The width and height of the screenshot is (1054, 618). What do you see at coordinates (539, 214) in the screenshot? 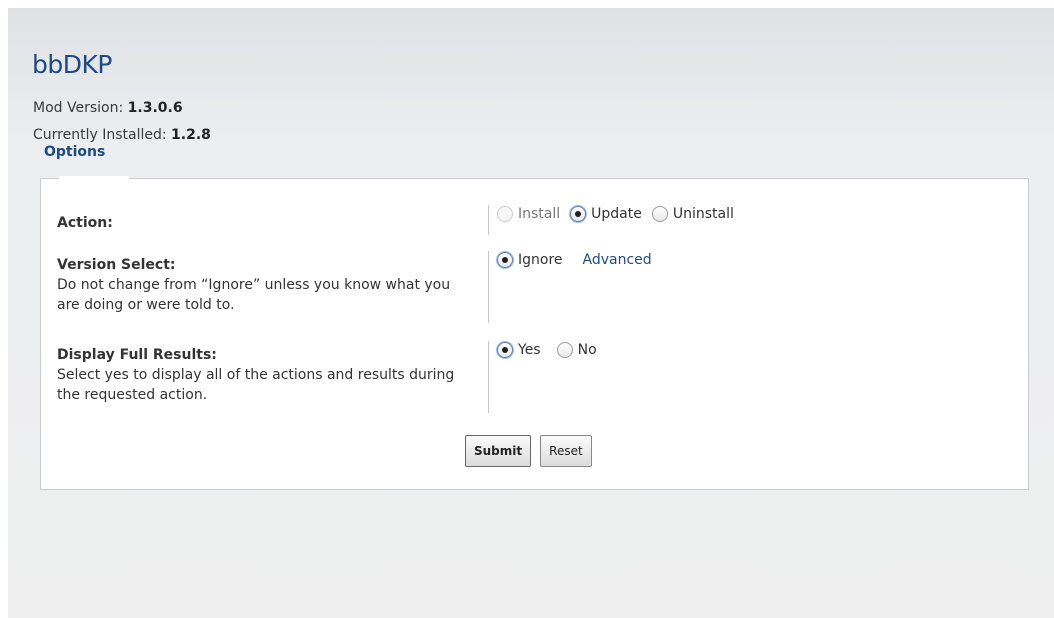
I see `install-label: Install` at bounding box center [539, 214].